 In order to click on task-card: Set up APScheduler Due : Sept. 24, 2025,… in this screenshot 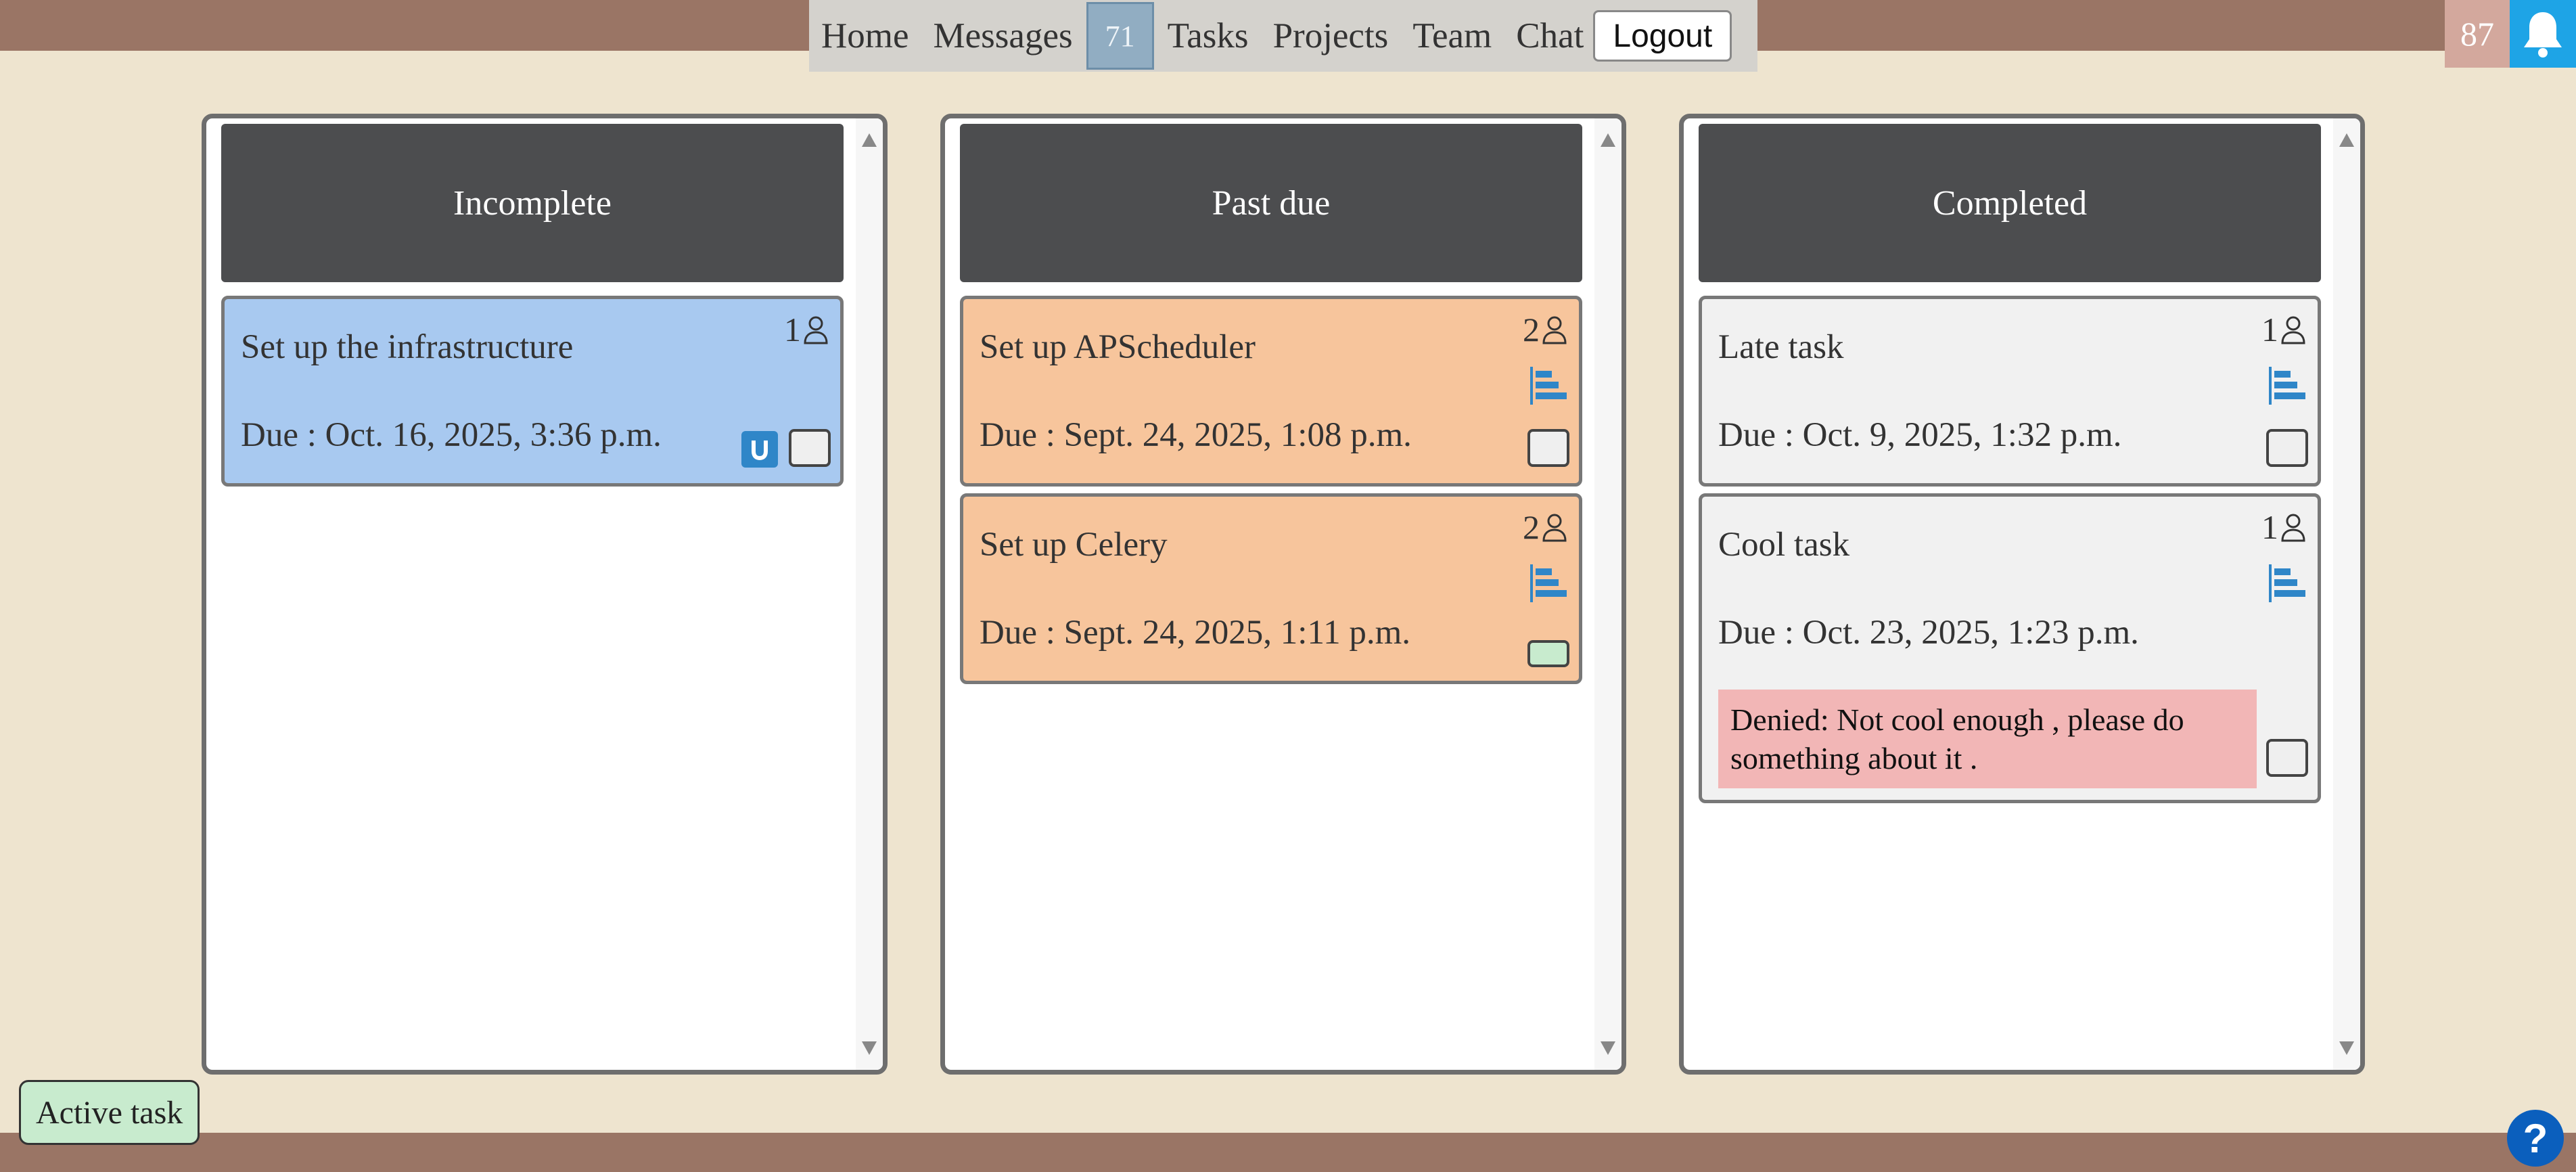, I will do `click(1271, 391)`.